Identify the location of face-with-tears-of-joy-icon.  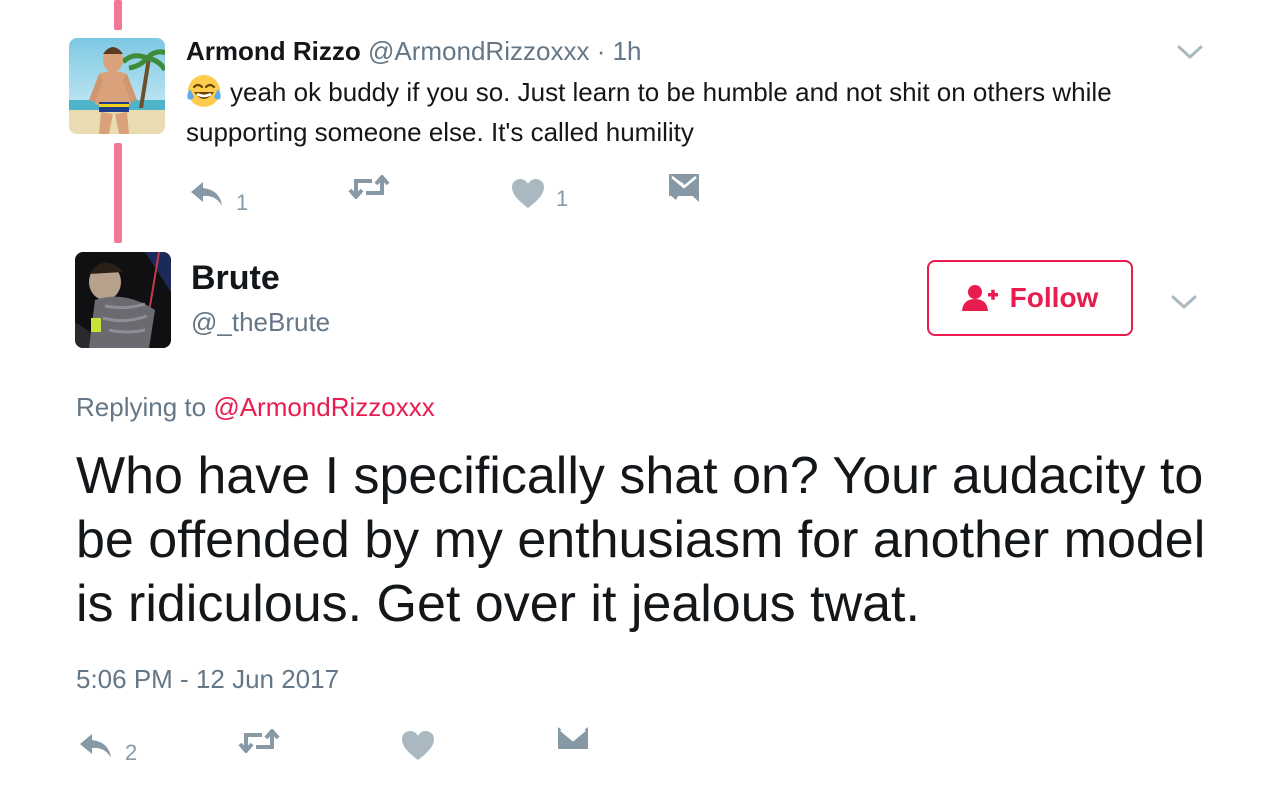
(204, 91).